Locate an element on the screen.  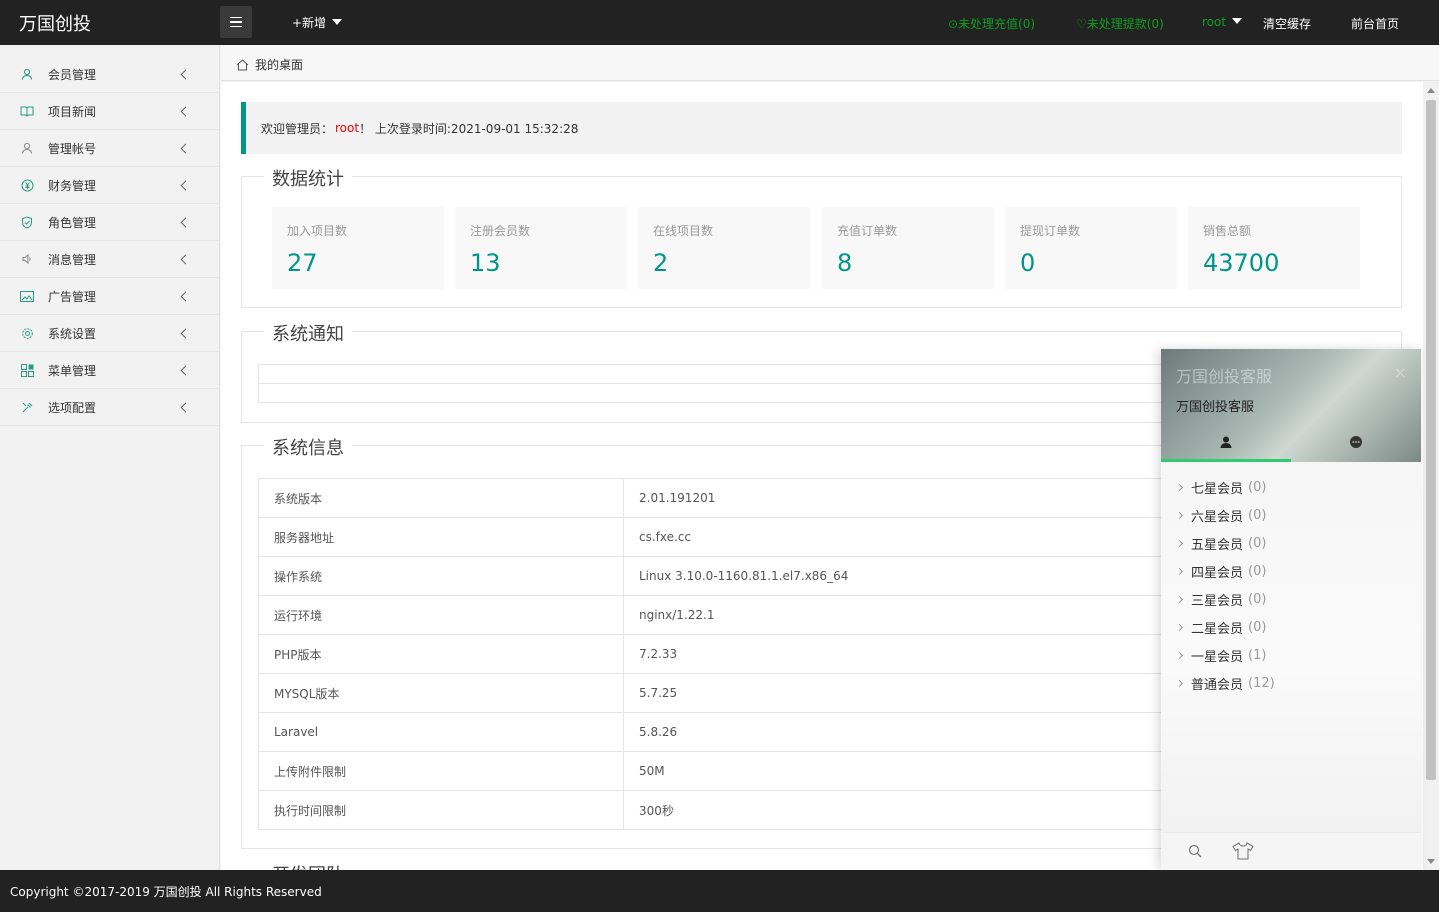
sidebar-item-finance: 财务管理 is located at coordinates (109, 185).